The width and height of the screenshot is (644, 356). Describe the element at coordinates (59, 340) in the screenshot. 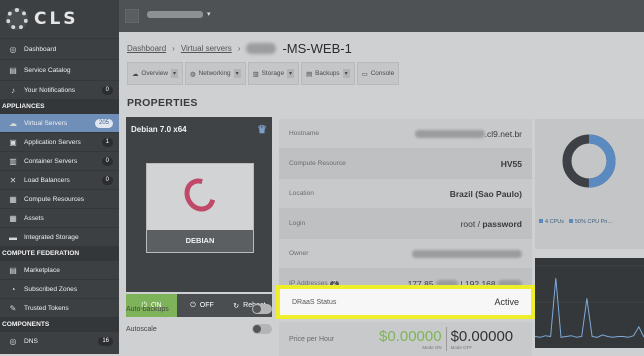

I see `sidebar-item-dns: ◎ DNS 16` at that location.